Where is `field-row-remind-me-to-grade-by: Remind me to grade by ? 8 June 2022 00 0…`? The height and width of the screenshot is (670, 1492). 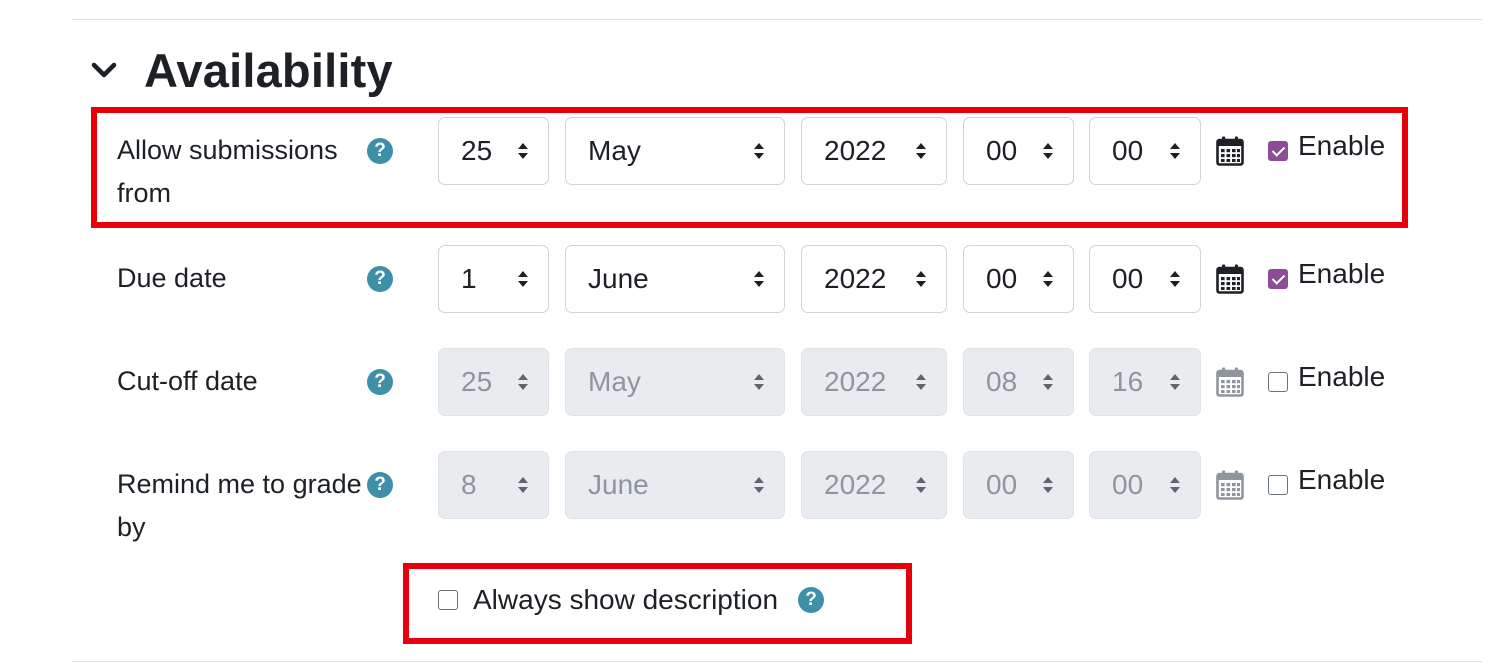 field-row-remind-me-to-grade-by: Remind me to grade by ? 8 June 2022 00 0… is located at coordinates (757, 502).